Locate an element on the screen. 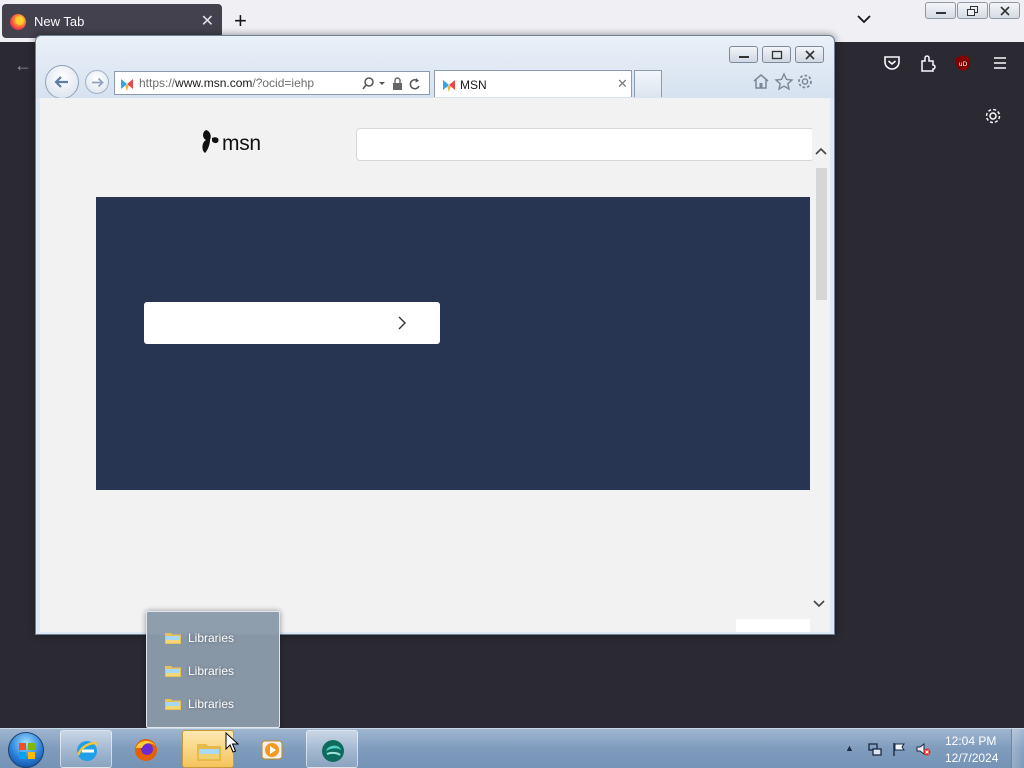  taskbar: ▲ 12:04 PM 12/7/2024 is located at coordinates (512, 748).